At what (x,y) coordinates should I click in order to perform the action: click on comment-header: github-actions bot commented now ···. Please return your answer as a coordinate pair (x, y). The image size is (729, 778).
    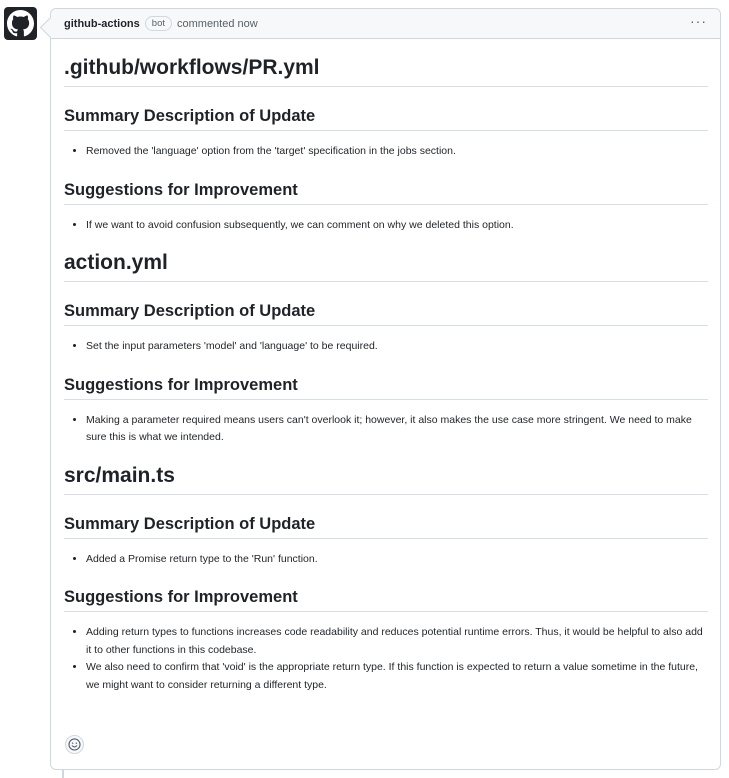
    Looking at the image, I should click on (385, 24).